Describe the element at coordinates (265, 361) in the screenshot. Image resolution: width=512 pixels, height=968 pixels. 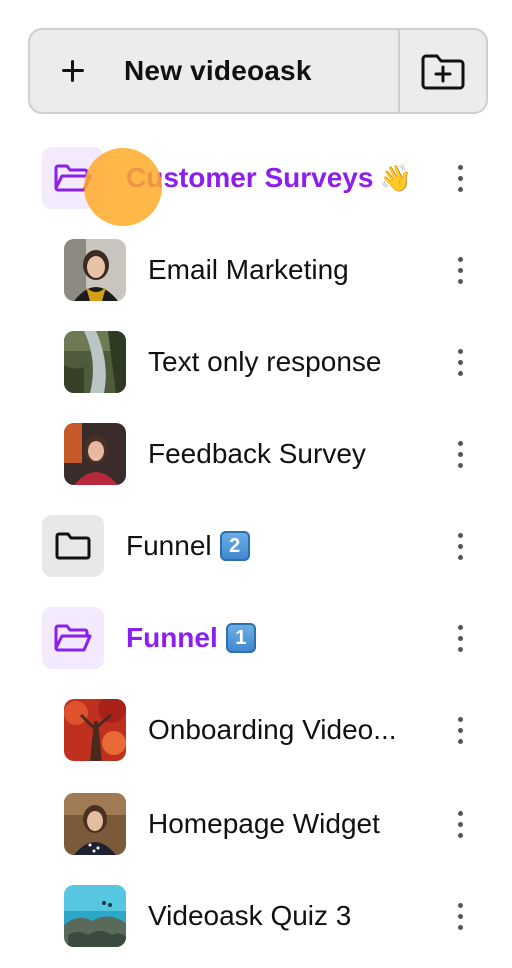
I see `item-label: Text only response` at that location.